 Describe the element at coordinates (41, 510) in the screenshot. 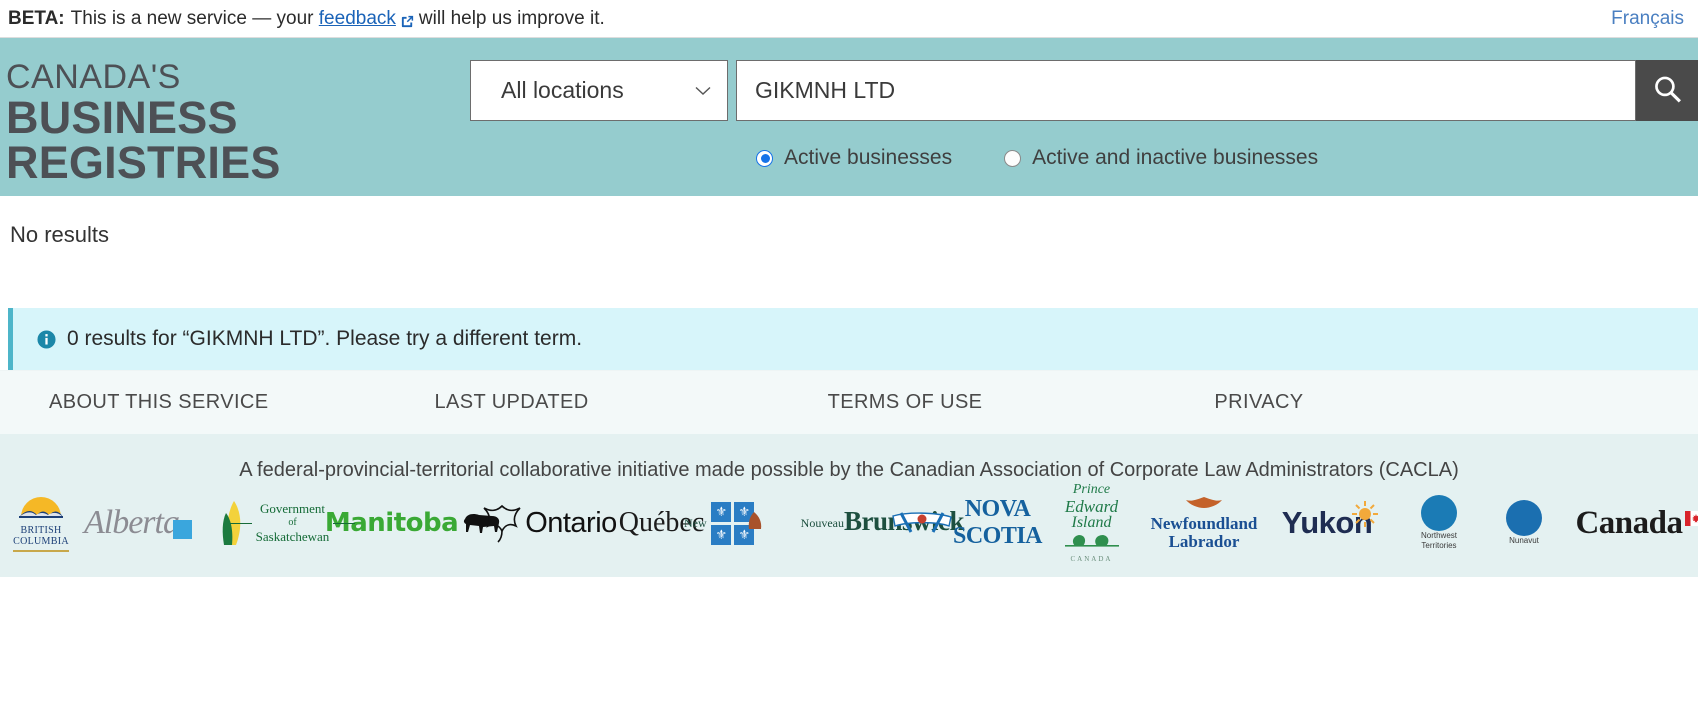

I see `bc-sun-mountain-icon` at that location.